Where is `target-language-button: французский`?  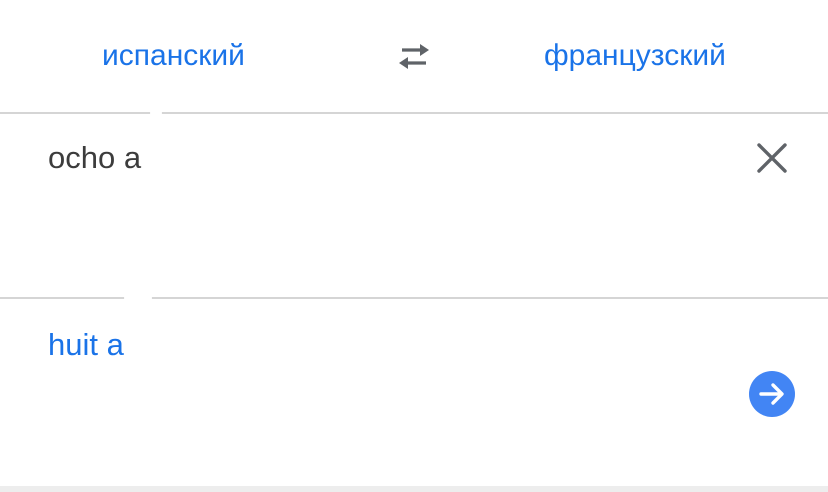
target-language-button: французский is located at coordinates (635, 56).